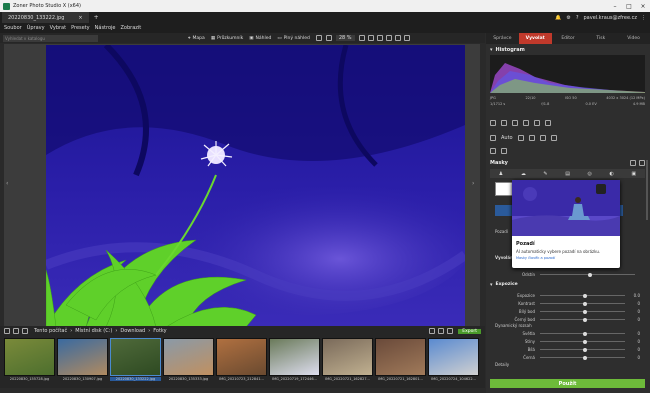 This screenshot has height=393, width=650. What do you see at coordinates (370, 38) in the screenshot?
I see `fit-icon` at bounding box center [370, 38].